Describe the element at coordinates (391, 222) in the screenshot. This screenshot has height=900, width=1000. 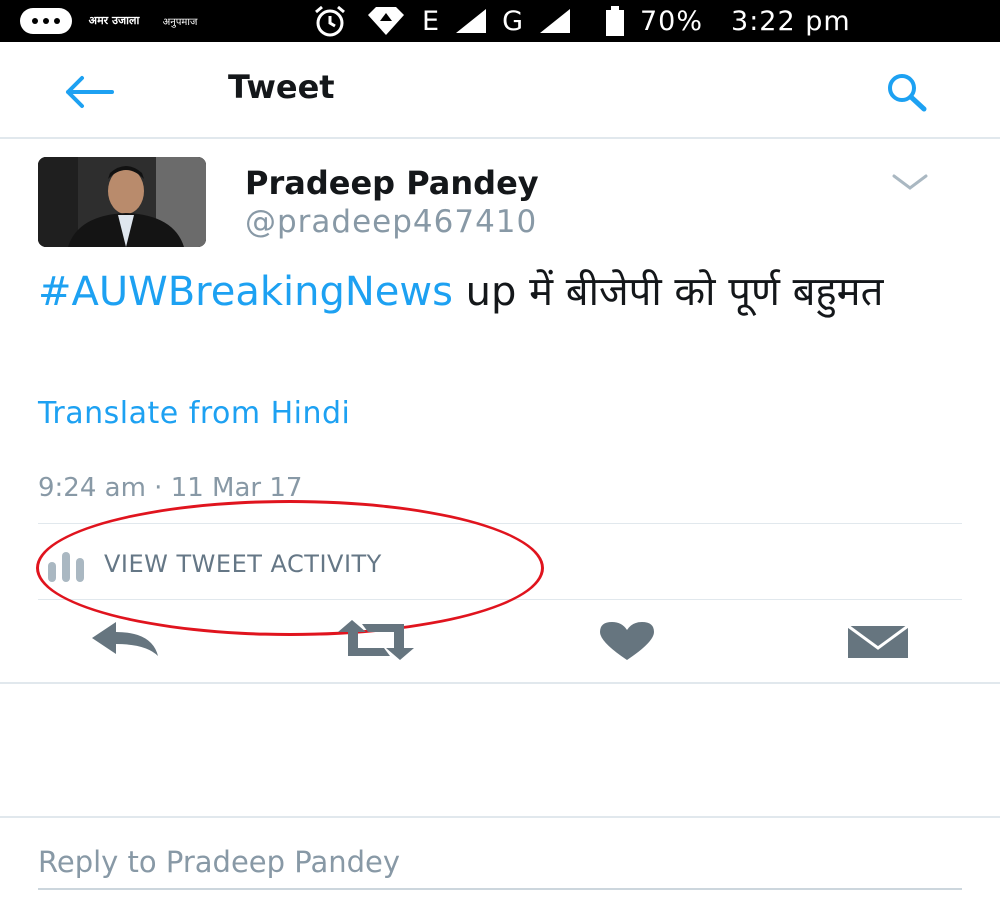
I see `author-handle: @pradeep467410` at that location.